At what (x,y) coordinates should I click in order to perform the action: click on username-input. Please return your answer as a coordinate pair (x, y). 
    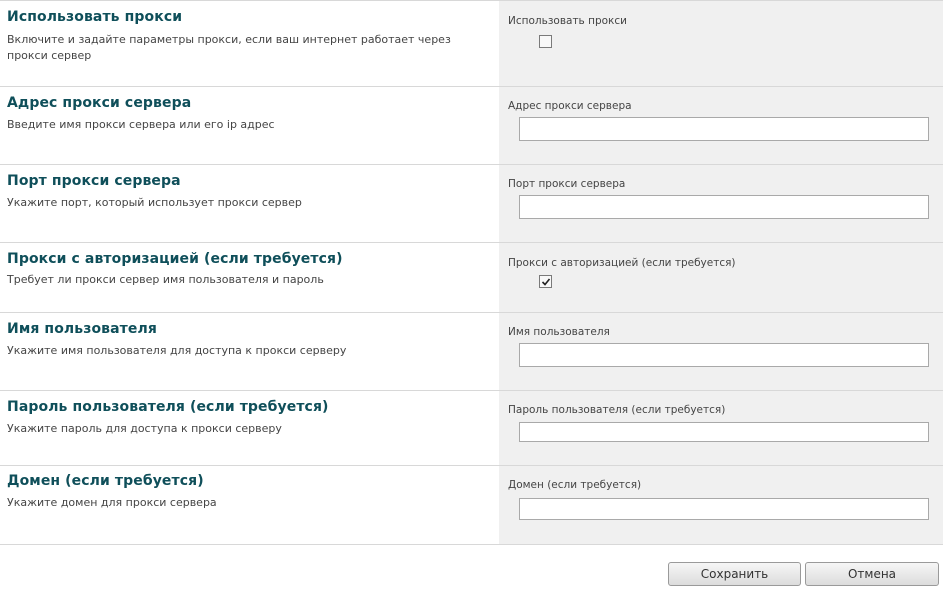
    Looking at the image, I should click on (724, 355).